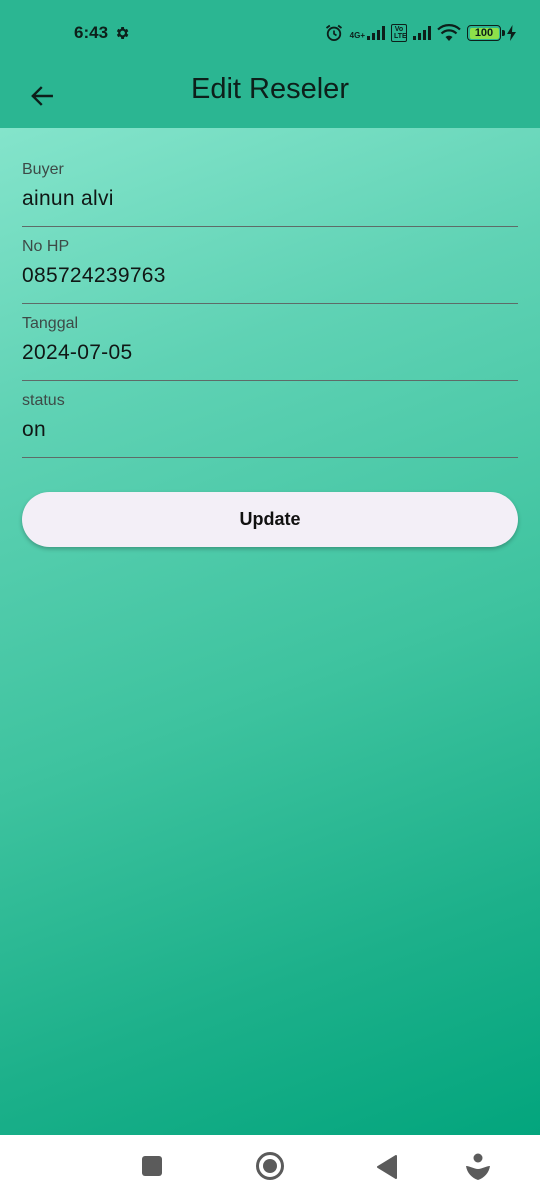  I want to click on date-field: Tanggal 2024-07-05, so click(270, 342).